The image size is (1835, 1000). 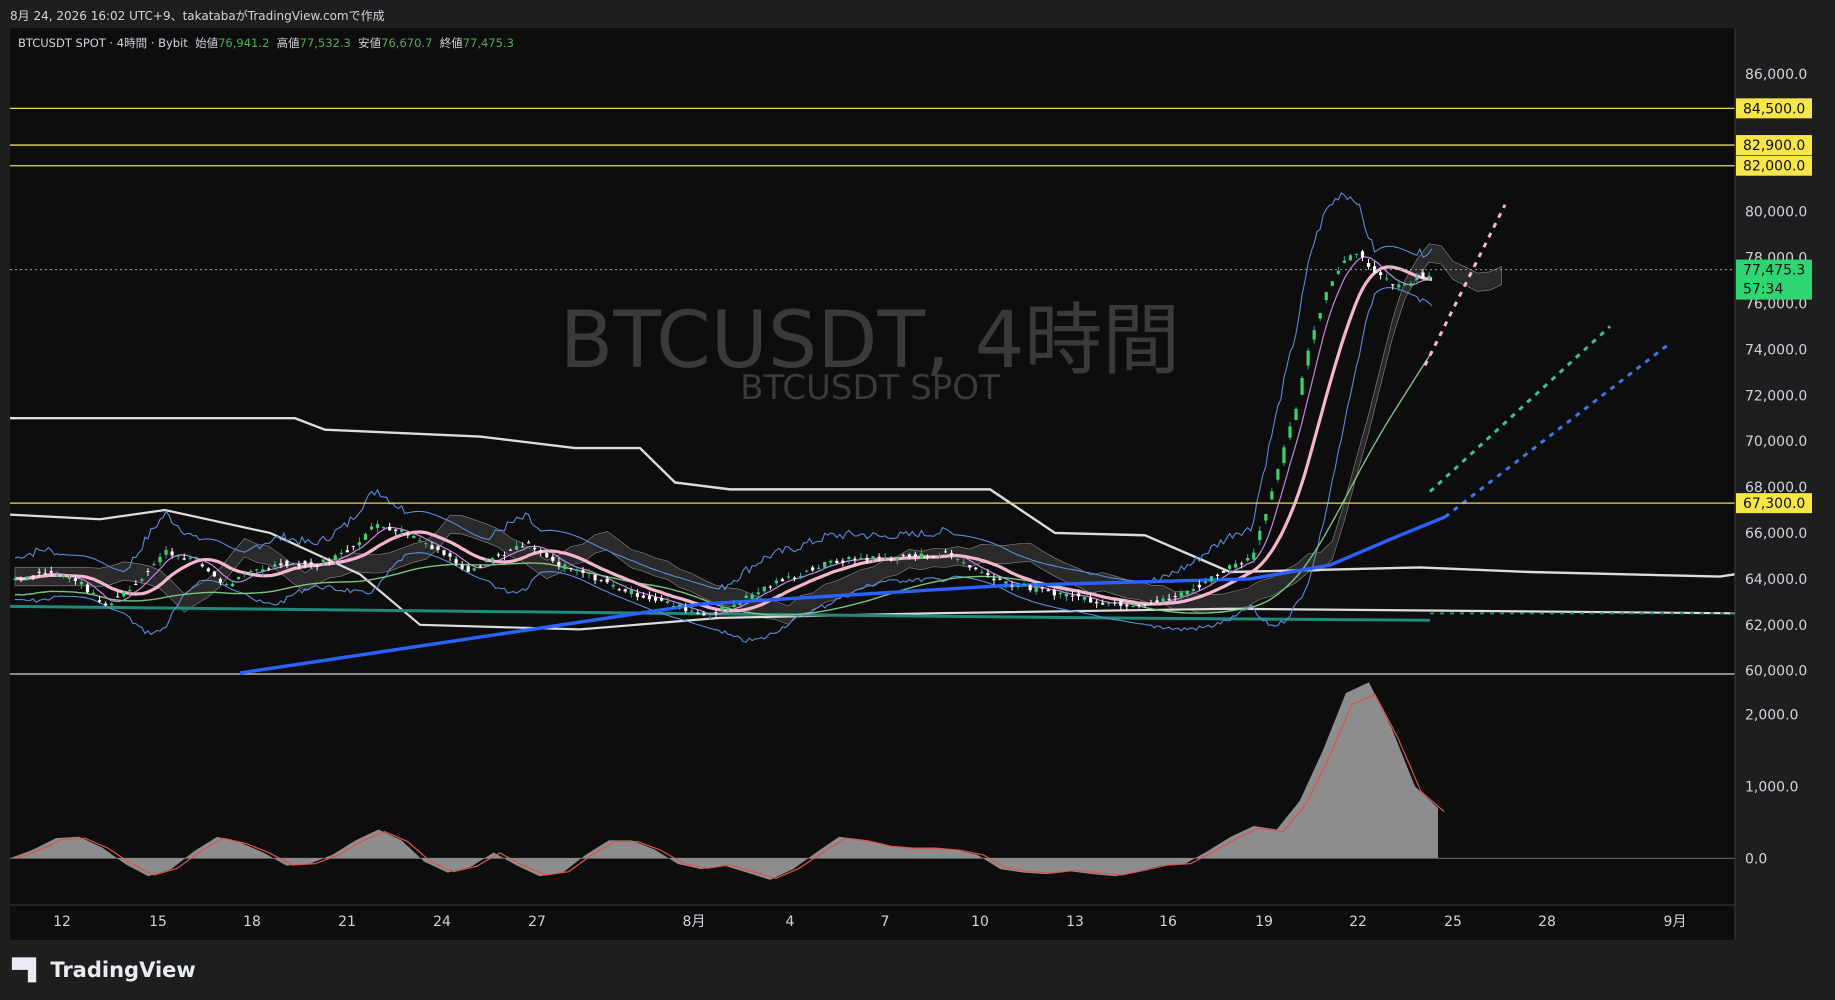 I want to click on time-tick-label: 8月, so click(x=694, y=922).